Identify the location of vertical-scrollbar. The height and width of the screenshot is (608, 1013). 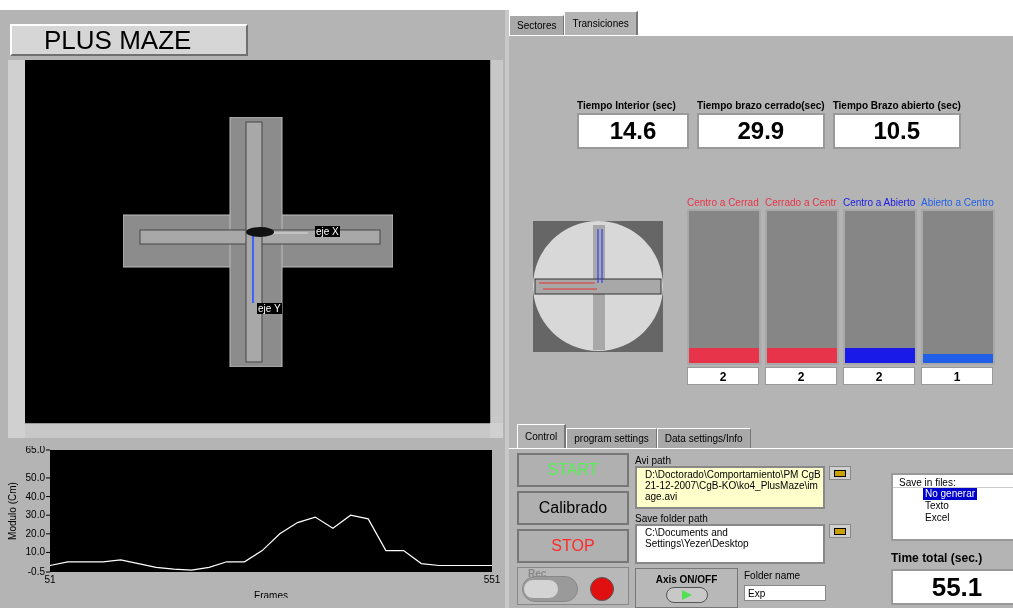
(496, 241).